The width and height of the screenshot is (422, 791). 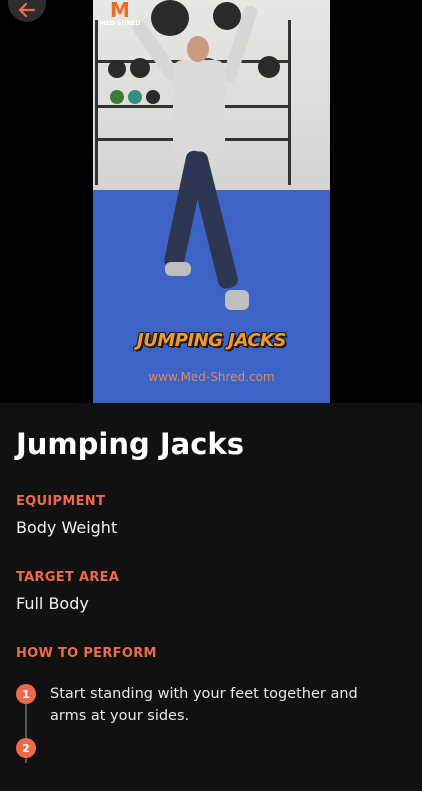 What do you see at coordinates (211, 340) in the screenshot?
I see `video-title-overlay: JUMPING JACKS` at bounding box center [211, 340].